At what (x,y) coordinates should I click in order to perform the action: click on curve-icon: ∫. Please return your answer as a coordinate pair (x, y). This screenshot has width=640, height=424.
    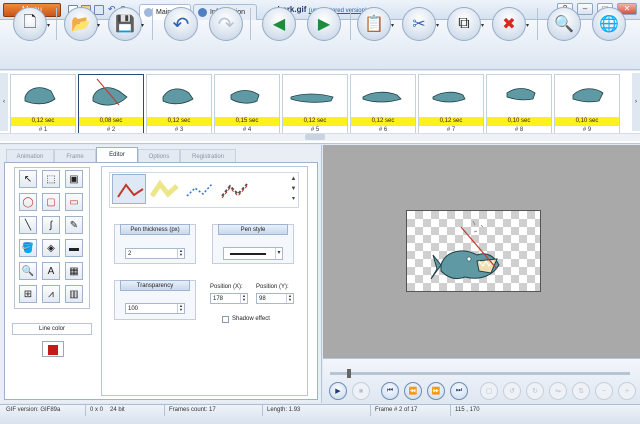
    Looking at the image, I should click on (51, 225).